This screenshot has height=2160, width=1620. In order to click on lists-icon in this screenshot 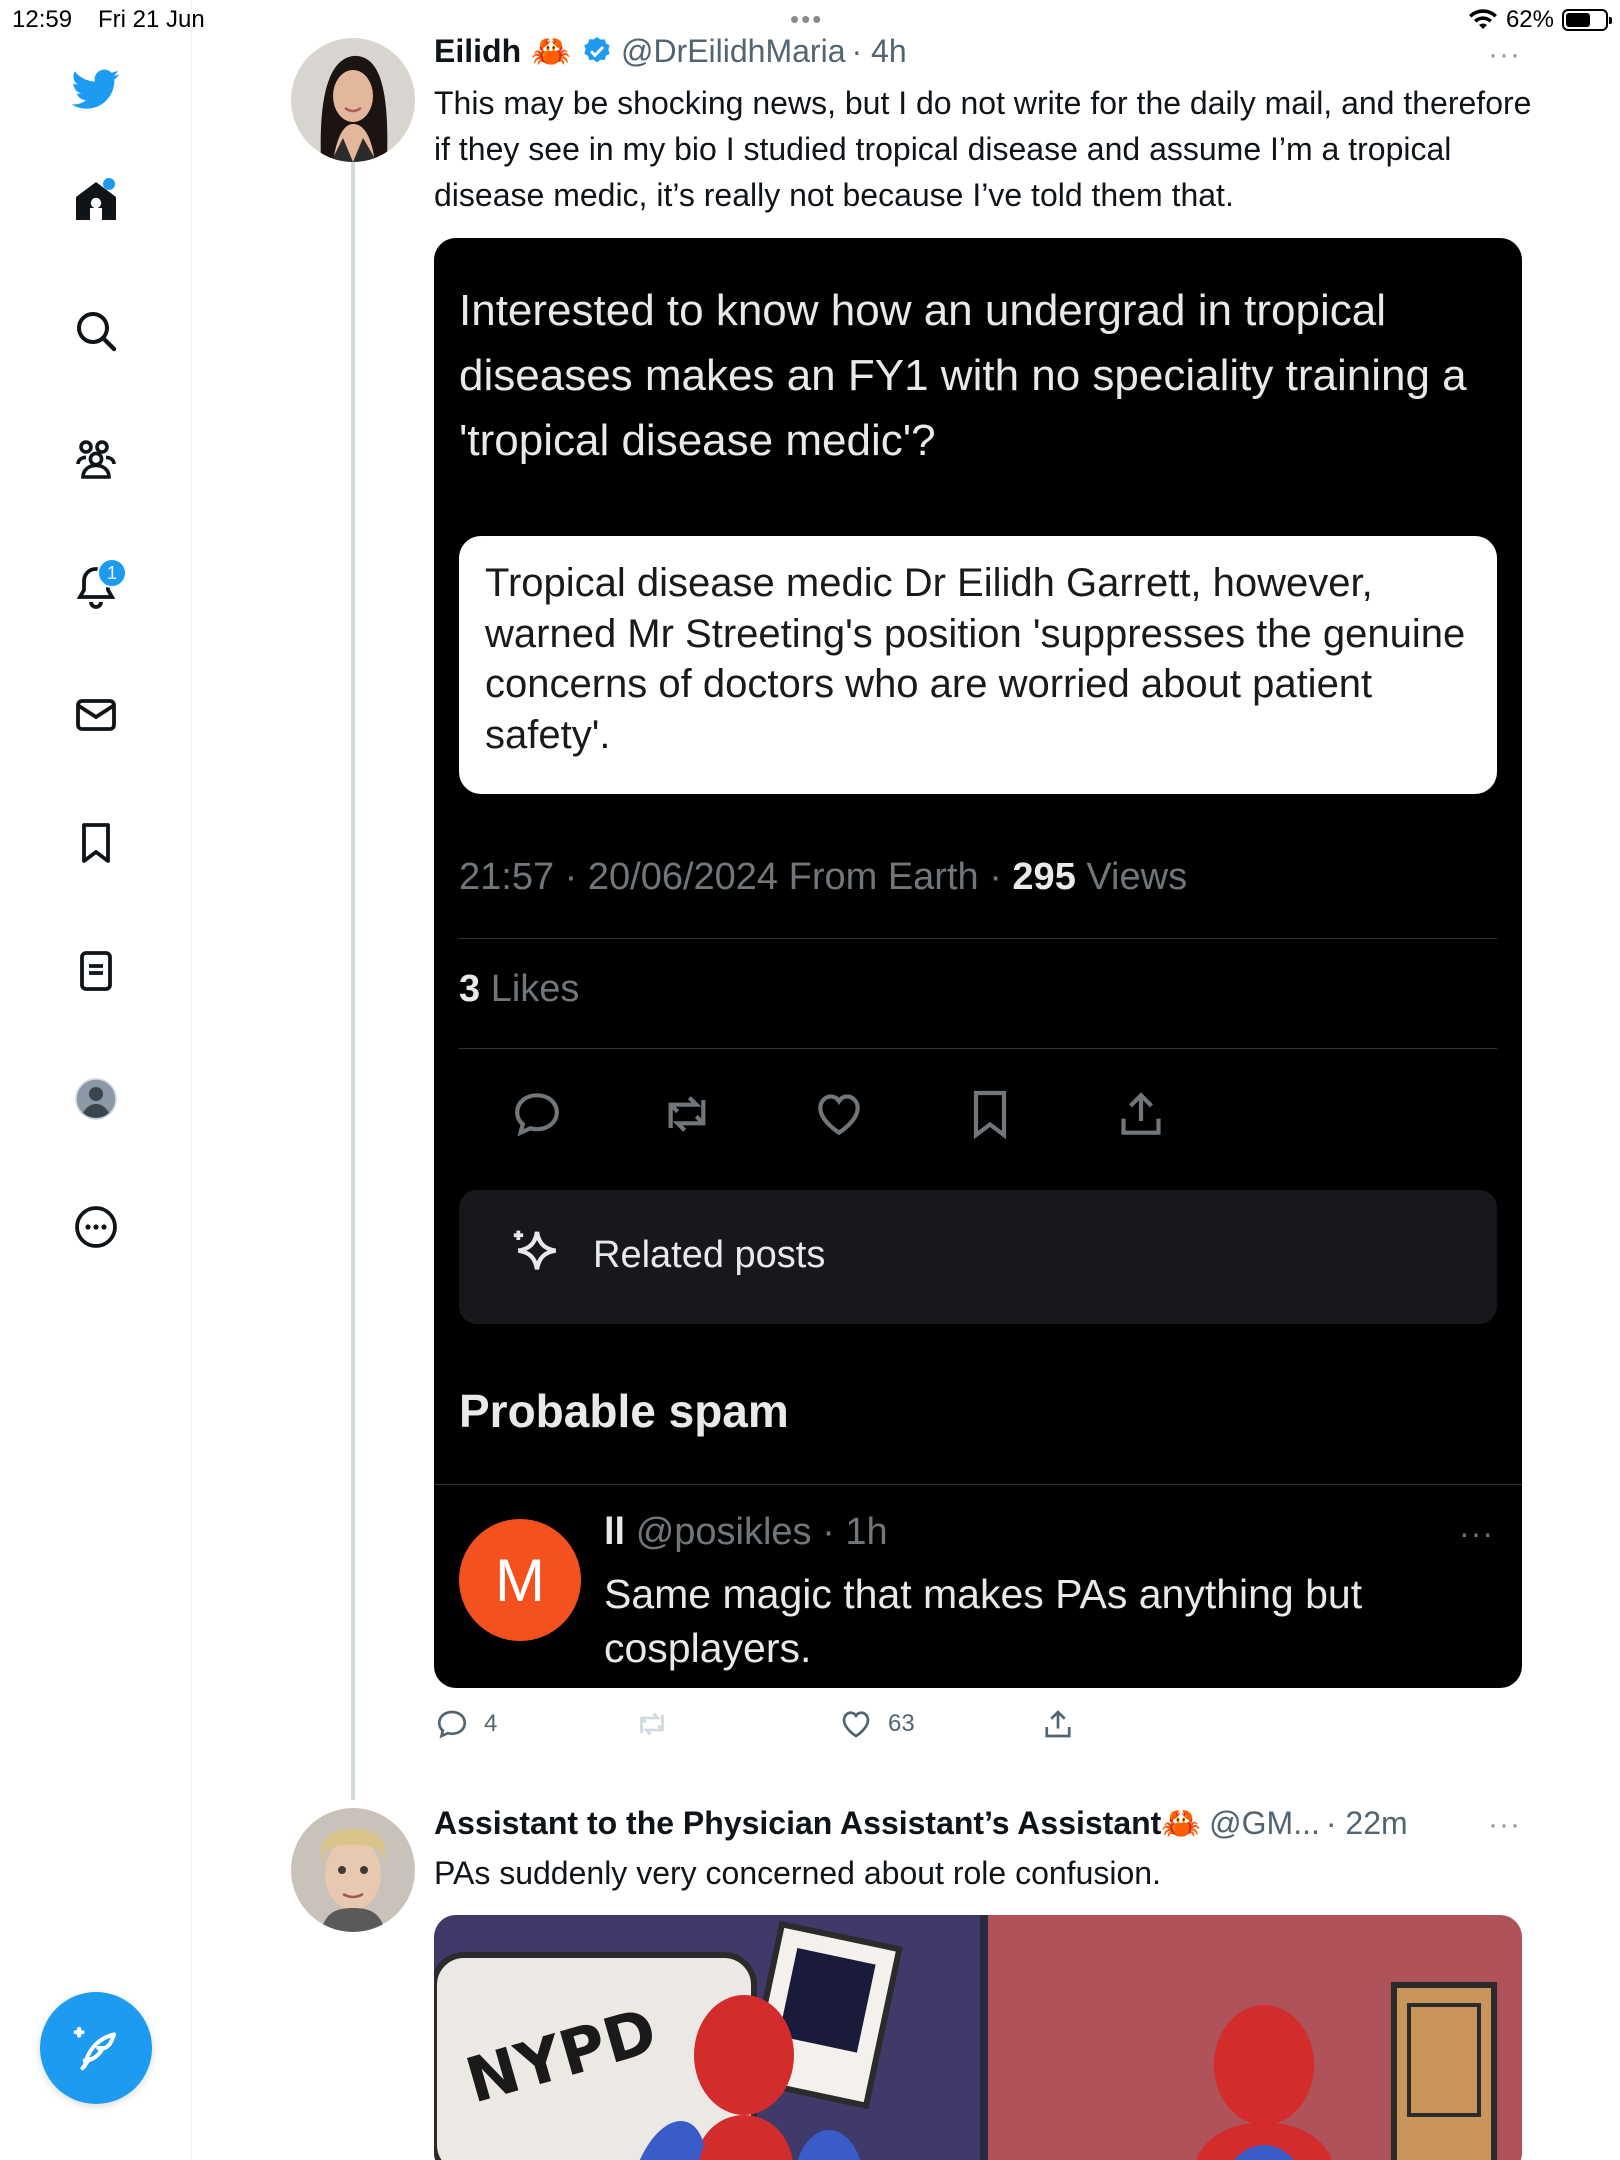, I will do `click(96, 971)`.